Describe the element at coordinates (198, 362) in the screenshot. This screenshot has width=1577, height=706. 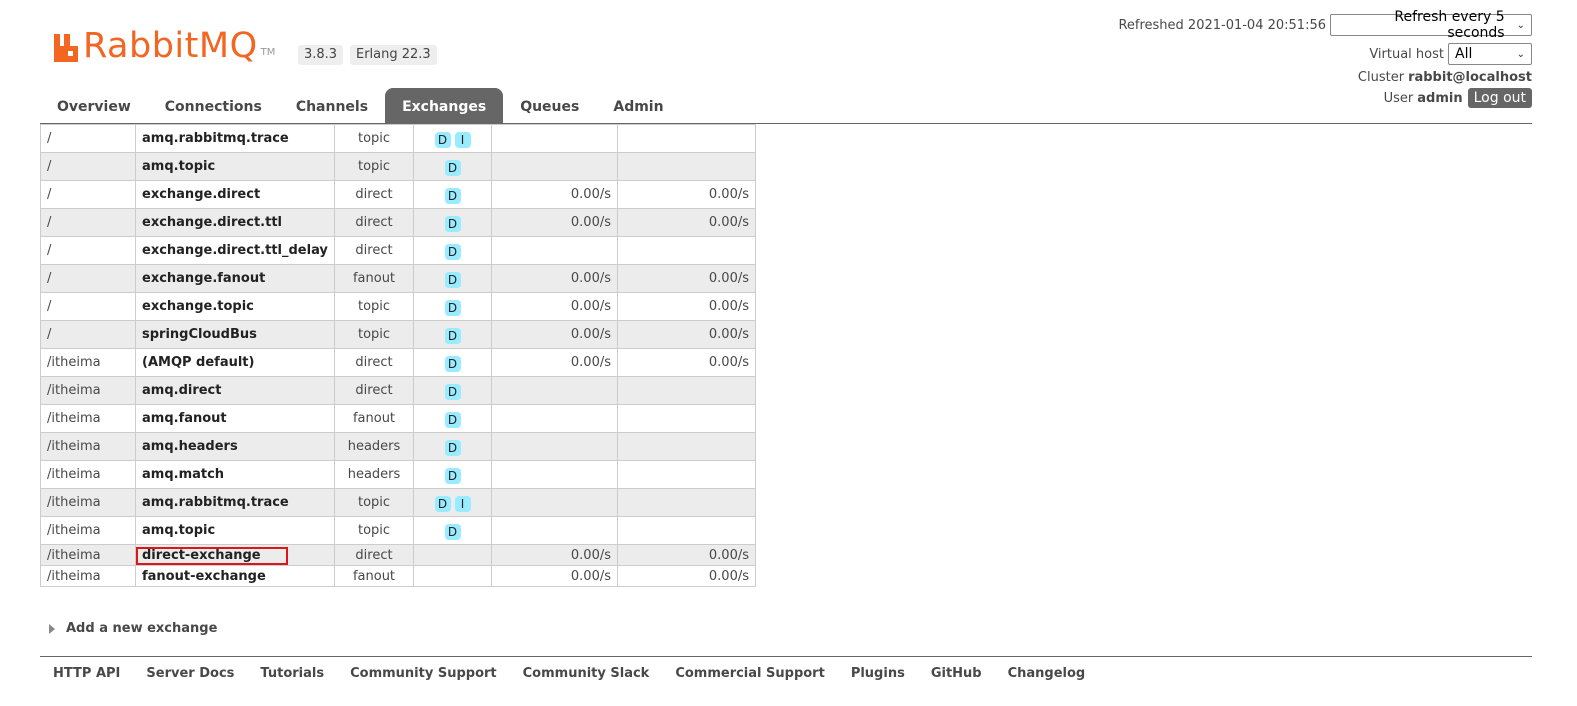
I see `exchange-name-link: (AMQP default)` at that location.